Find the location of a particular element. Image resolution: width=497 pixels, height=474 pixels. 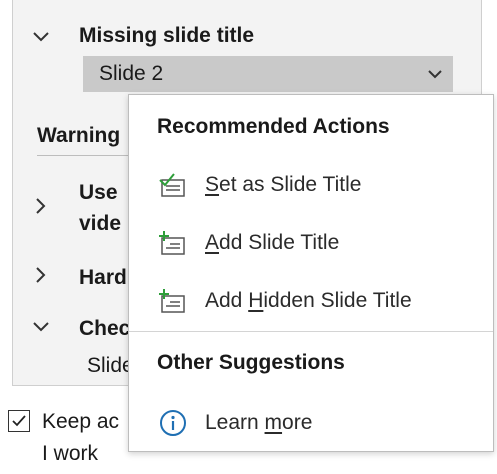

warnings-label: Warning is located at coordinates (79, 135).